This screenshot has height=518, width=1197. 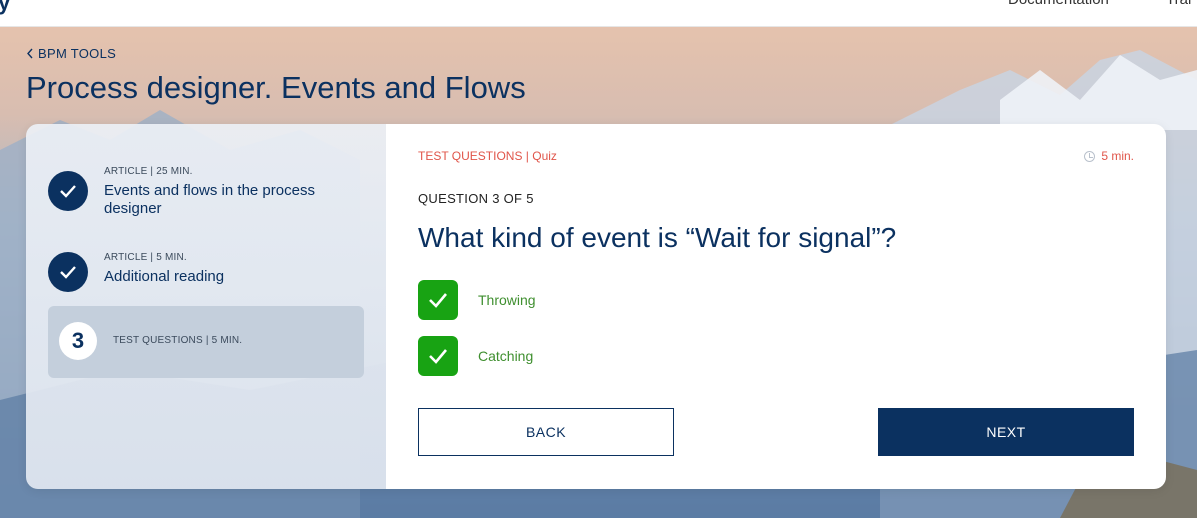 What do you see at coordinates (507, 300) in the screenshot?
I see `answer-option-label: Throwing` at bounding box center [507, 300].